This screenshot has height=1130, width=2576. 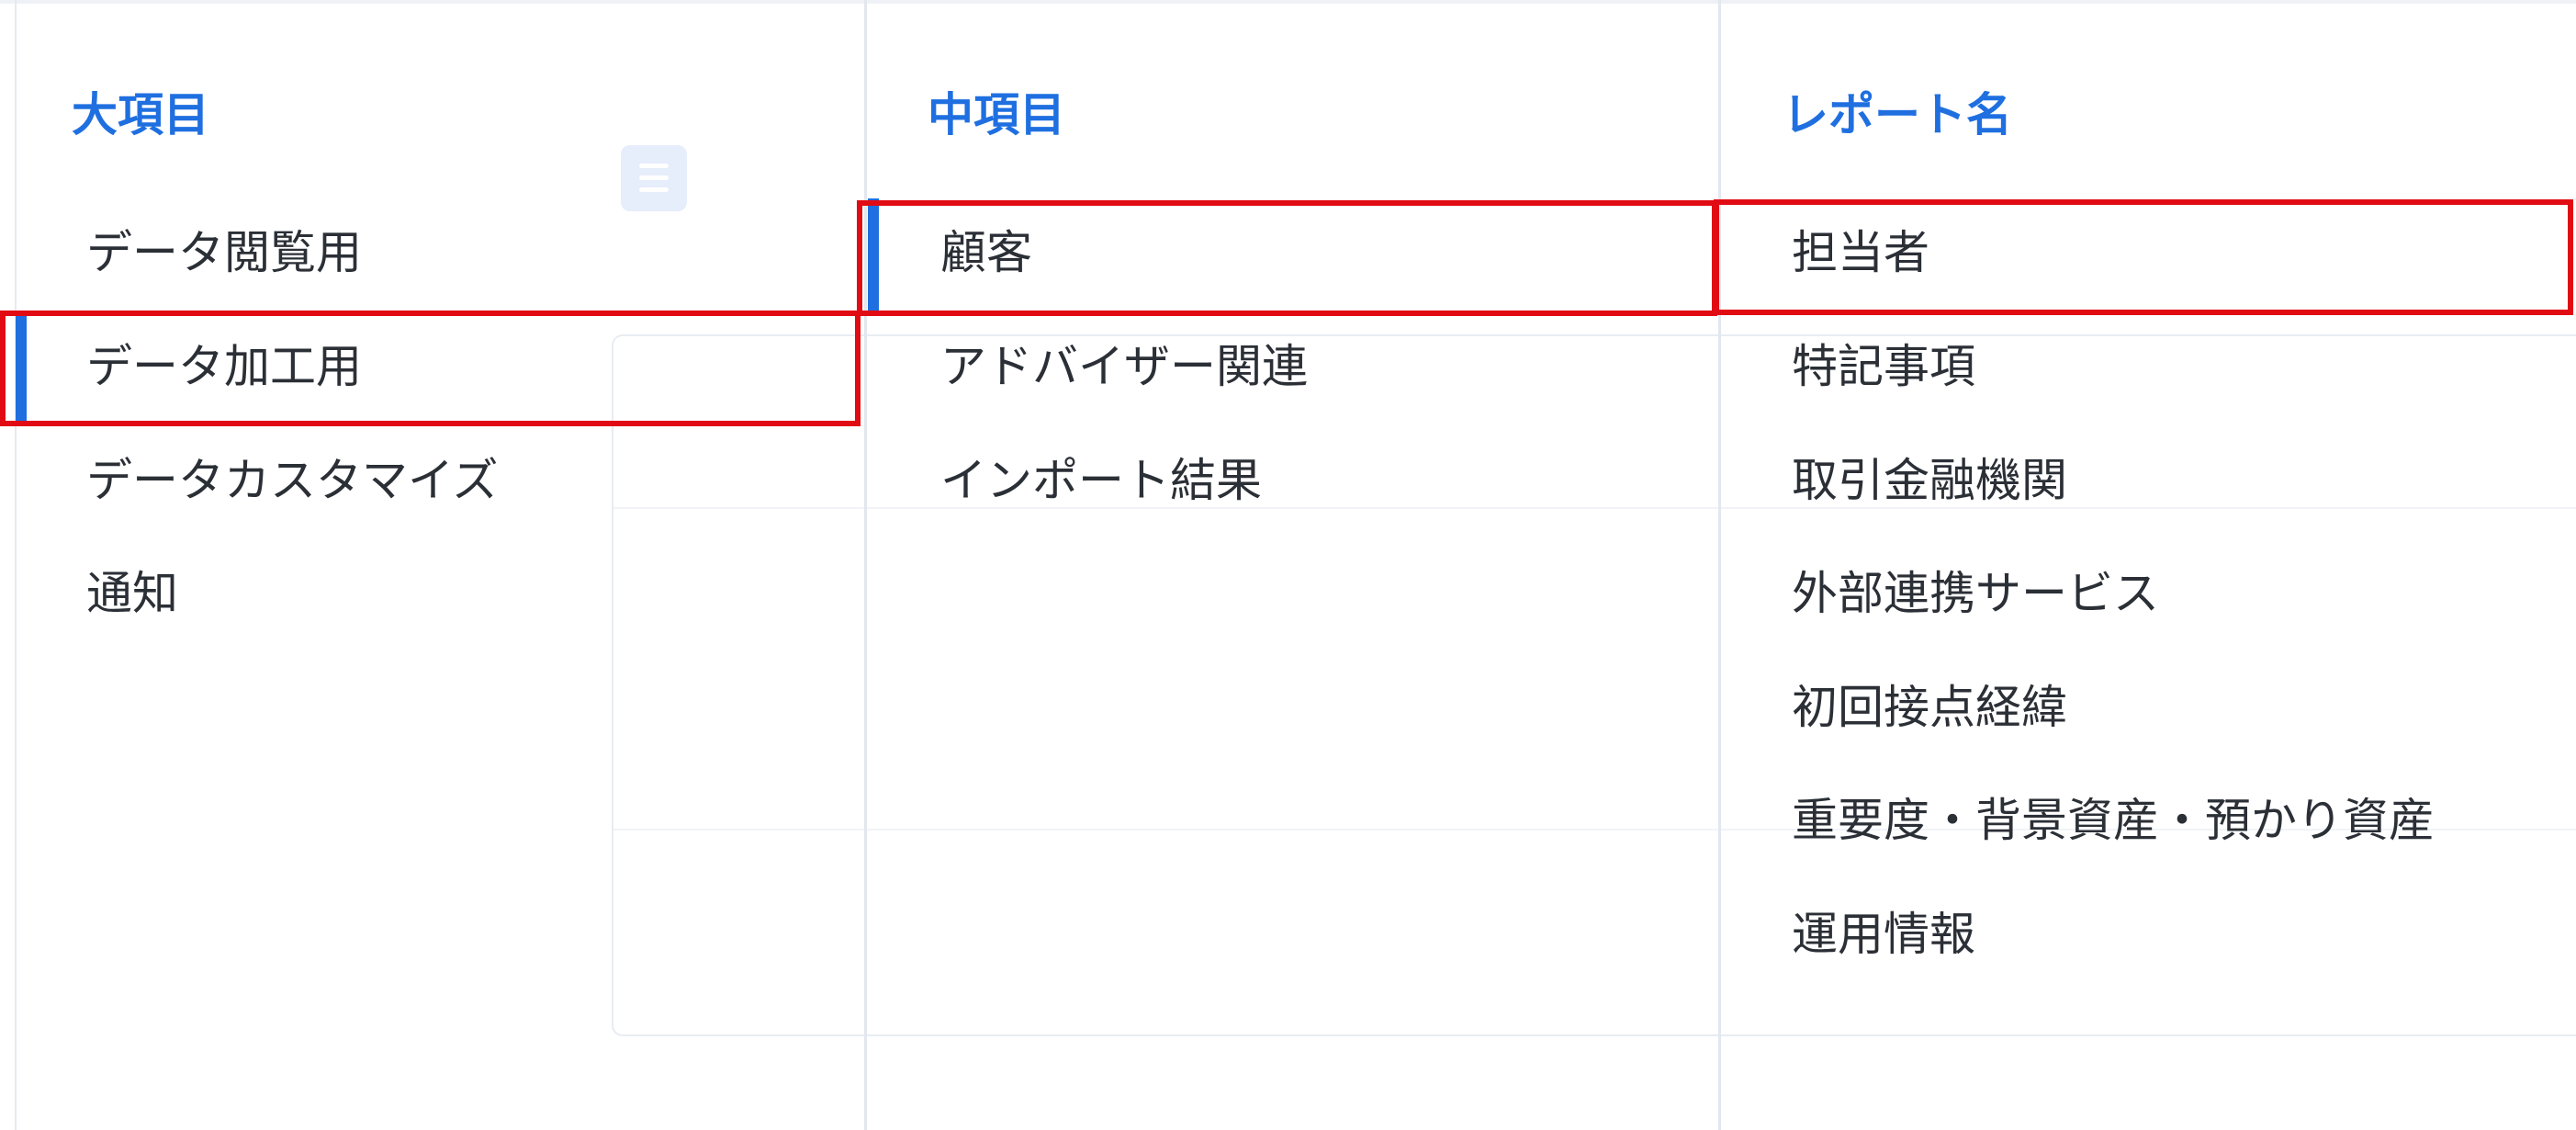 I want to click on report-item-operation-info: 運用情報, so click(x=1883, y=934).